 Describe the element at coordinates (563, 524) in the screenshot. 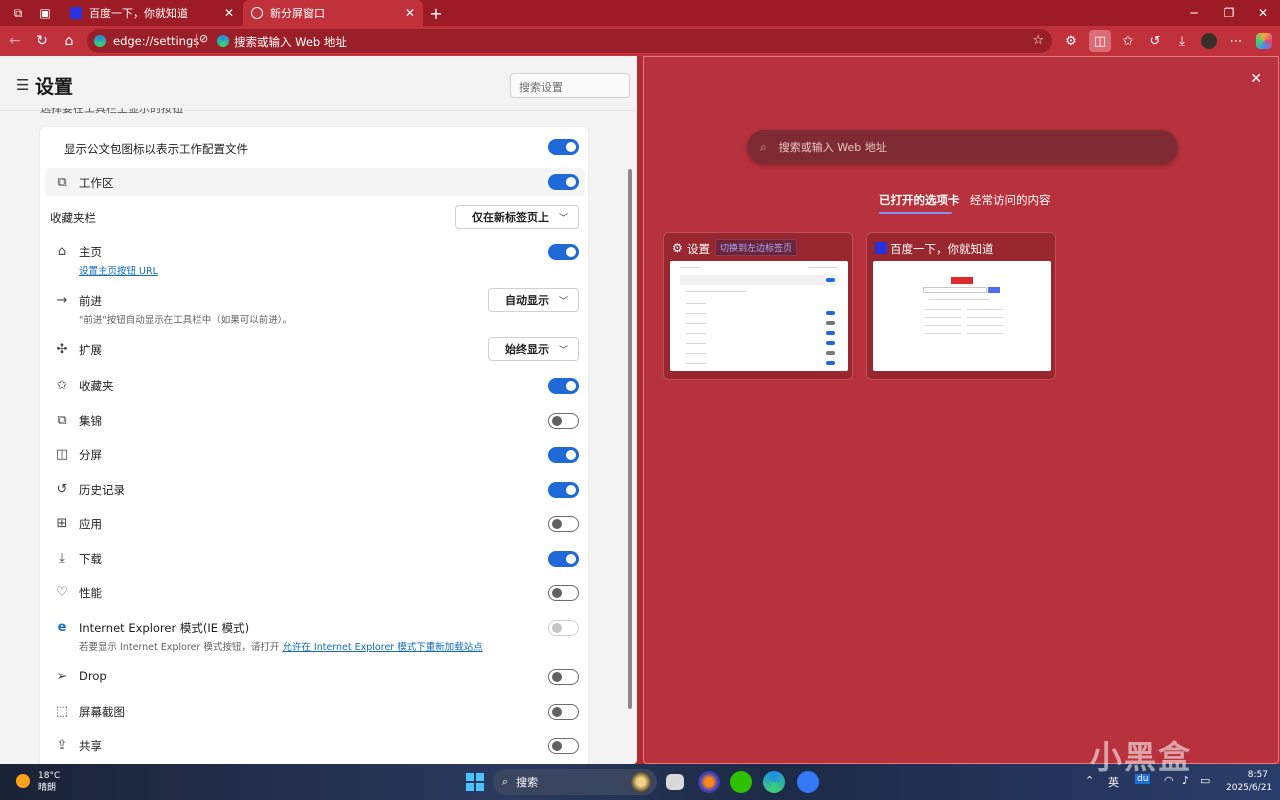

I see `toggle-apps` at that location.